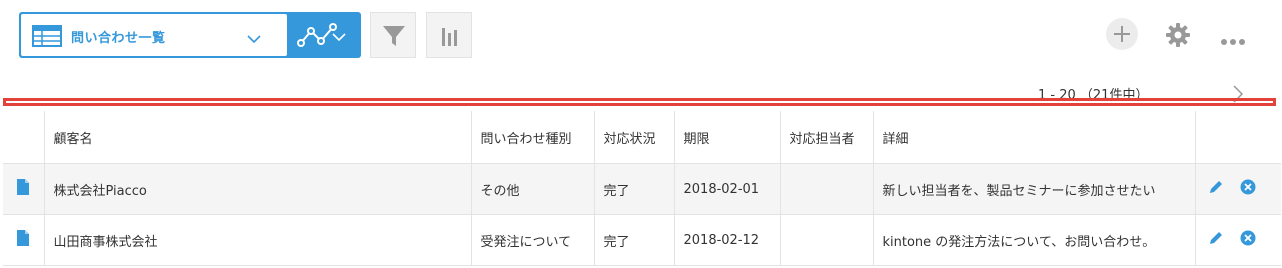  I want to click on cell-deadline: 2018-02-12, so click(727, 240).